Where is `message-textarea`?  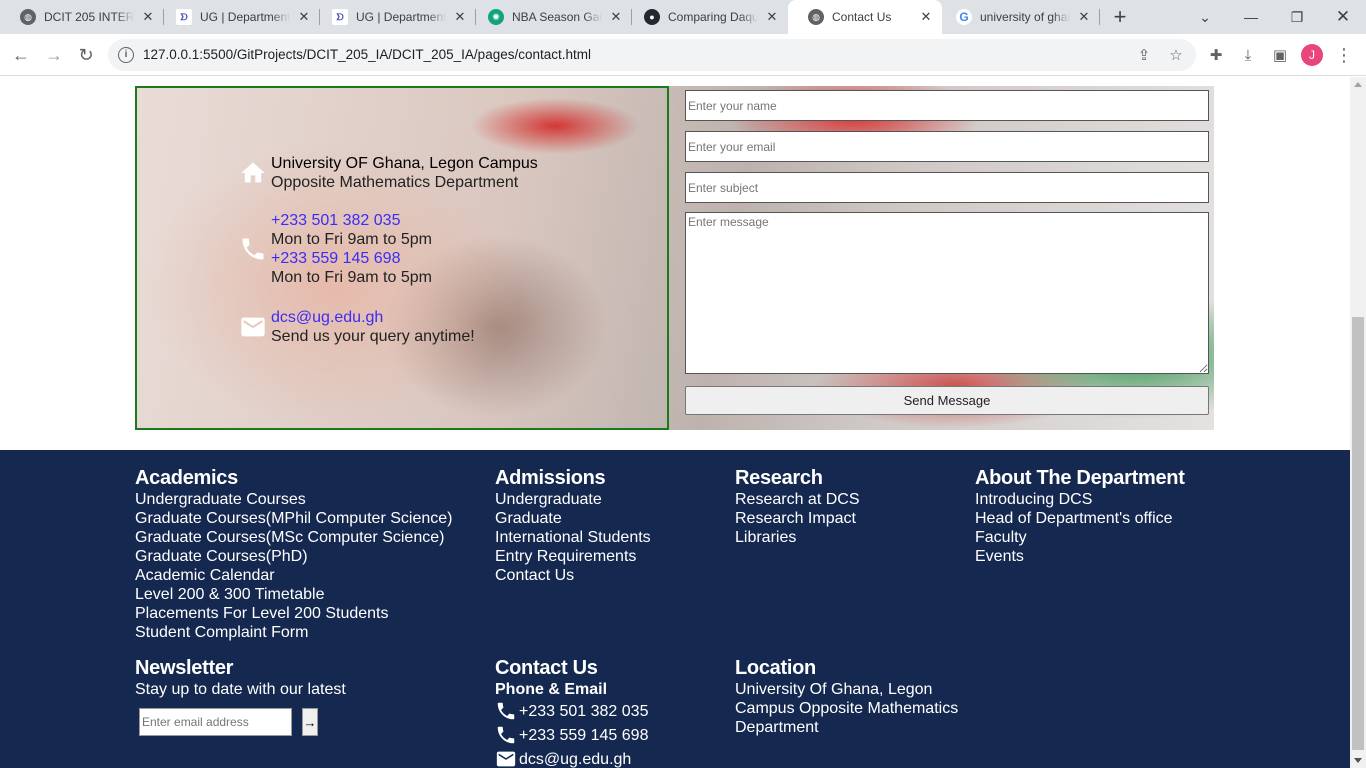
message-textarea is located at coordinates (947, 293).